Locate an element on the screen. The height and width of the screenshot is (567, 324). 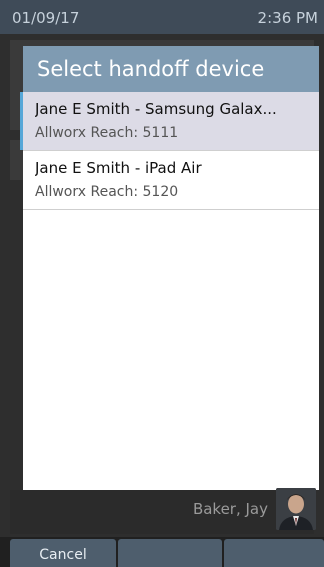
softkey-bar: Cancel is located at coordinates (162, 552).